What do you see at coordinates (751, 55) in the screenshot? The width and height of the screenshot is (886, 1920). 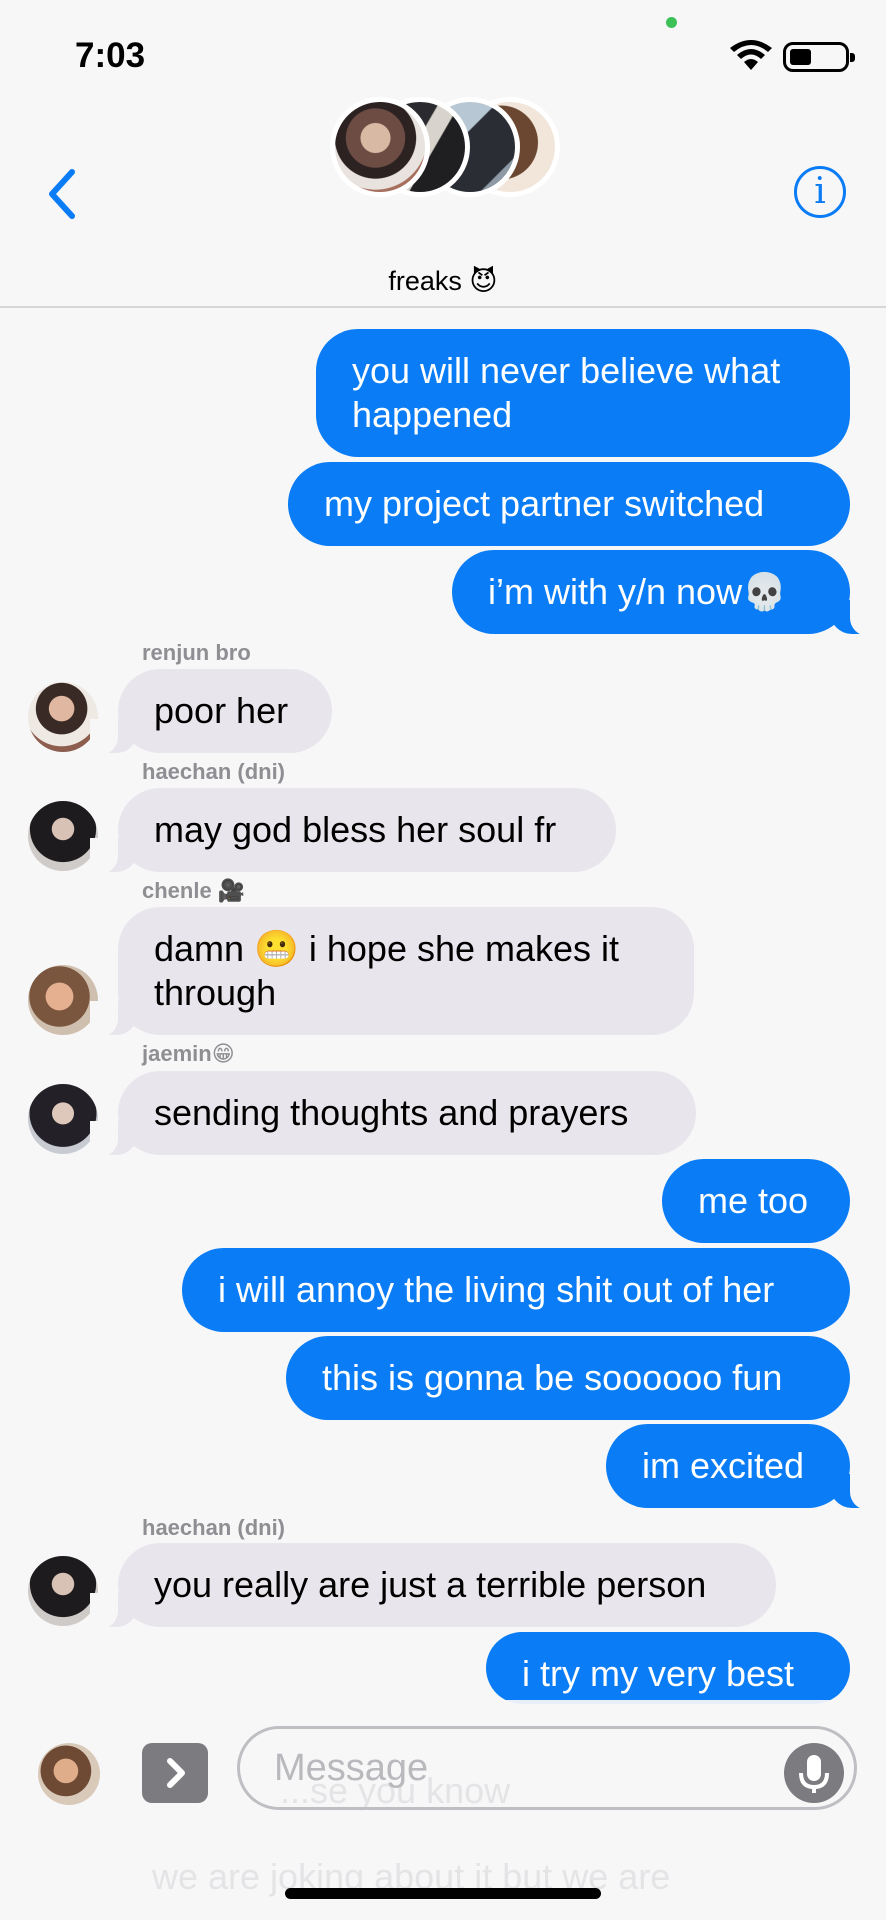 I see `wifi-icon` at bounding box center [751, 55].